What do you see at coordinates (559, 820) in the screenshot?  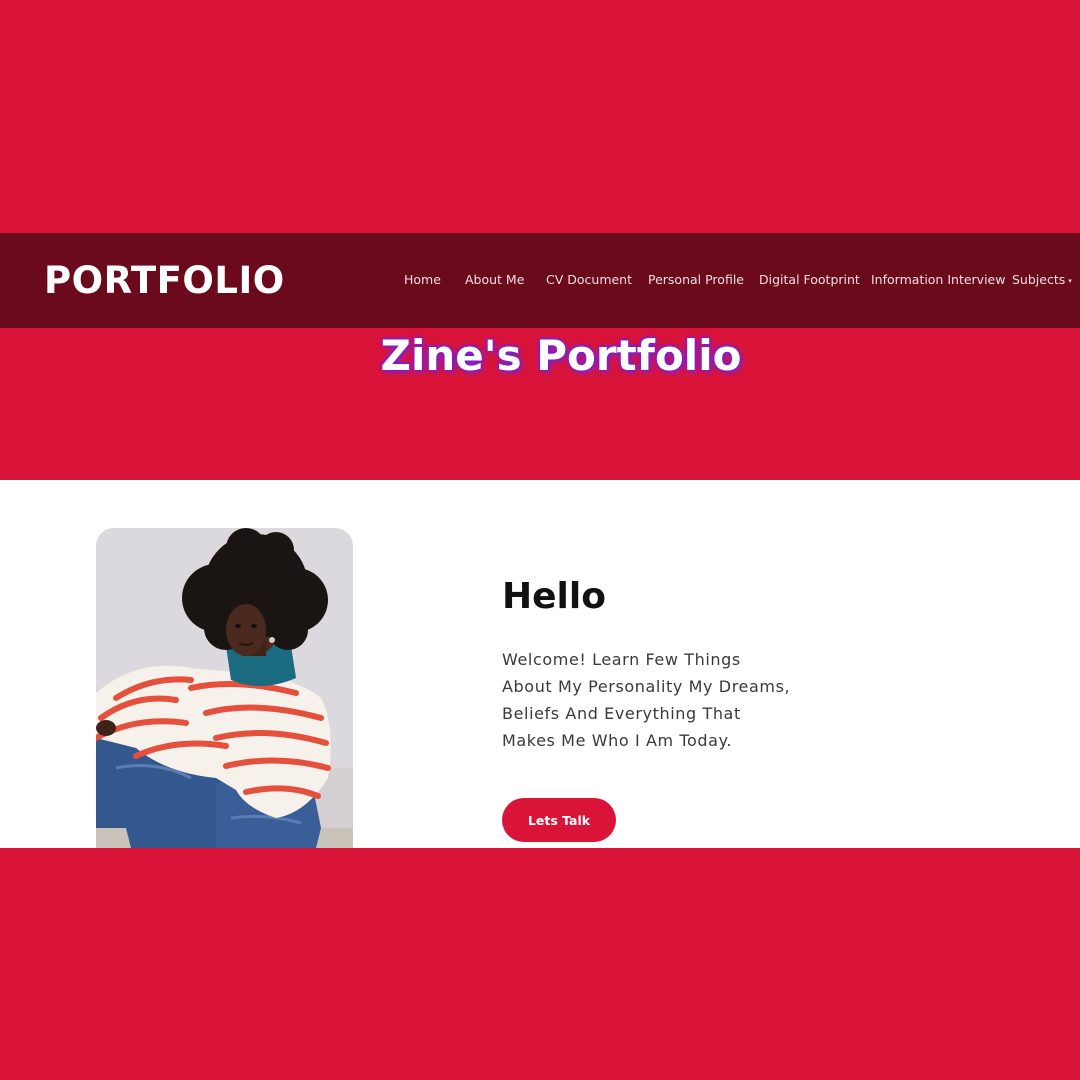 I see `lets-talk-button: Lets Talk` at bounding box center [559, 820].